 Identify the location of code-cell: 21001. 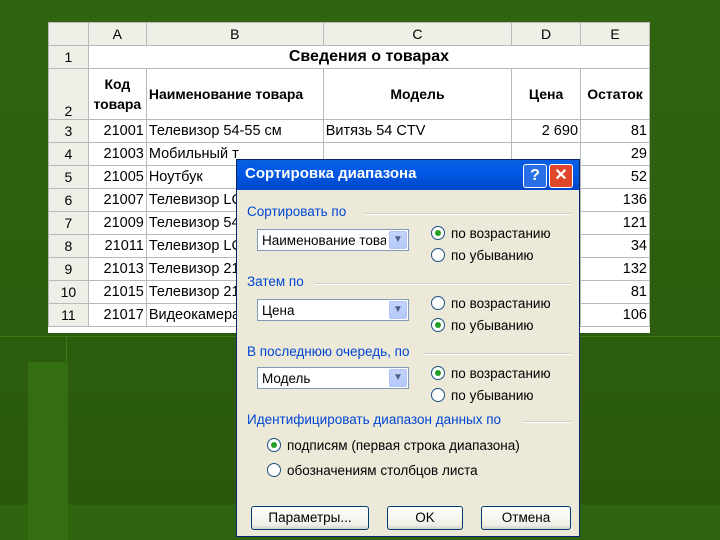
(117, 131).